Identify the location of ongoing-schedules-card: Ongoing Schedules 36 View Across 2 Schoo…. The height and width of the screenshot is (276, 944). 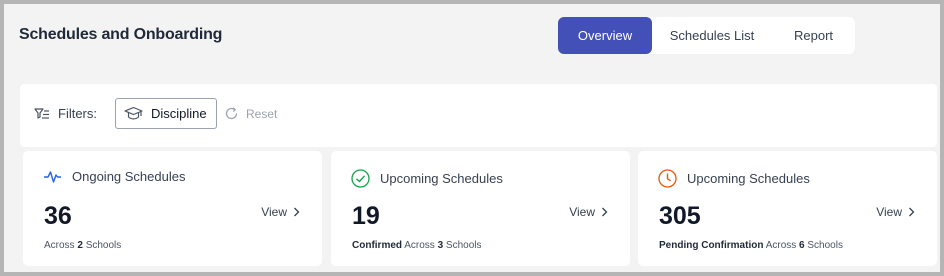
(172, 208).